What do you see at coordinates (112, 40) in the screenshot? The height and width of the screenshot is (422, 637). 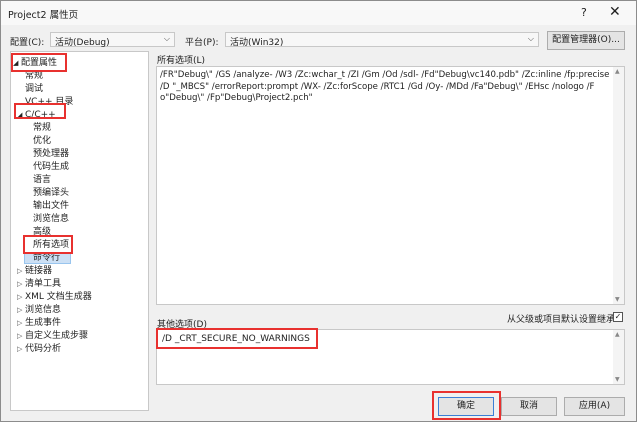 I see `config-combo: 活动(Debug) ⌵` at bounding box center [112, 40].